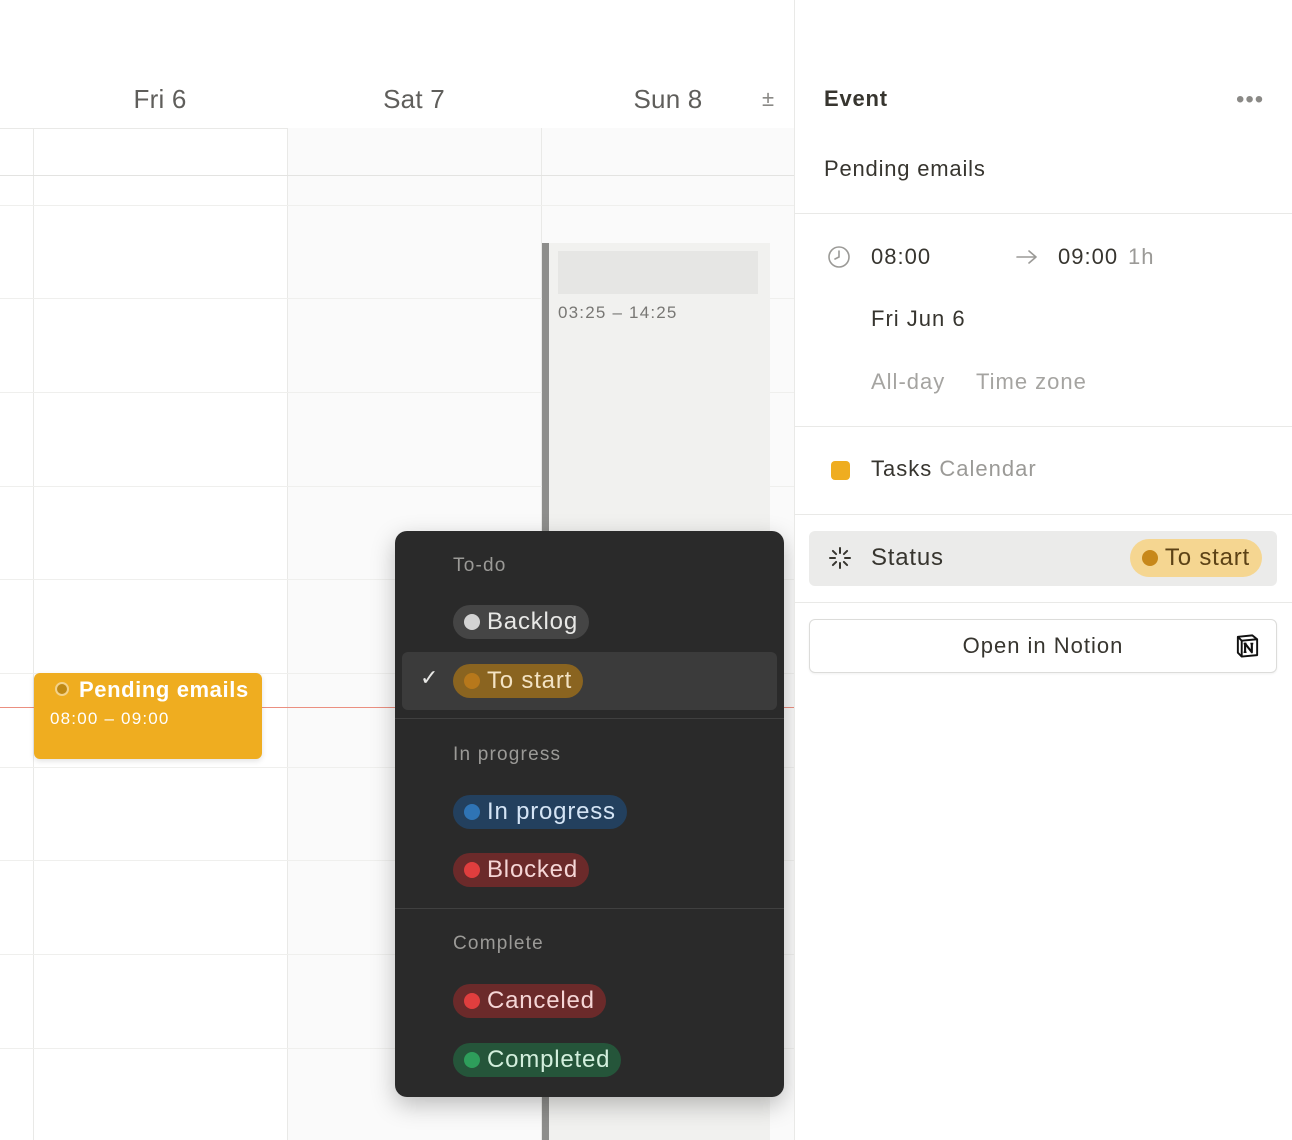 Image resolution: width=1292 pixels, height=1140 pixels. What do you see at coordinates (908, 382) in the screenshot?
I see `all-day-toggle: All-day` at bounding box center [908, 382].